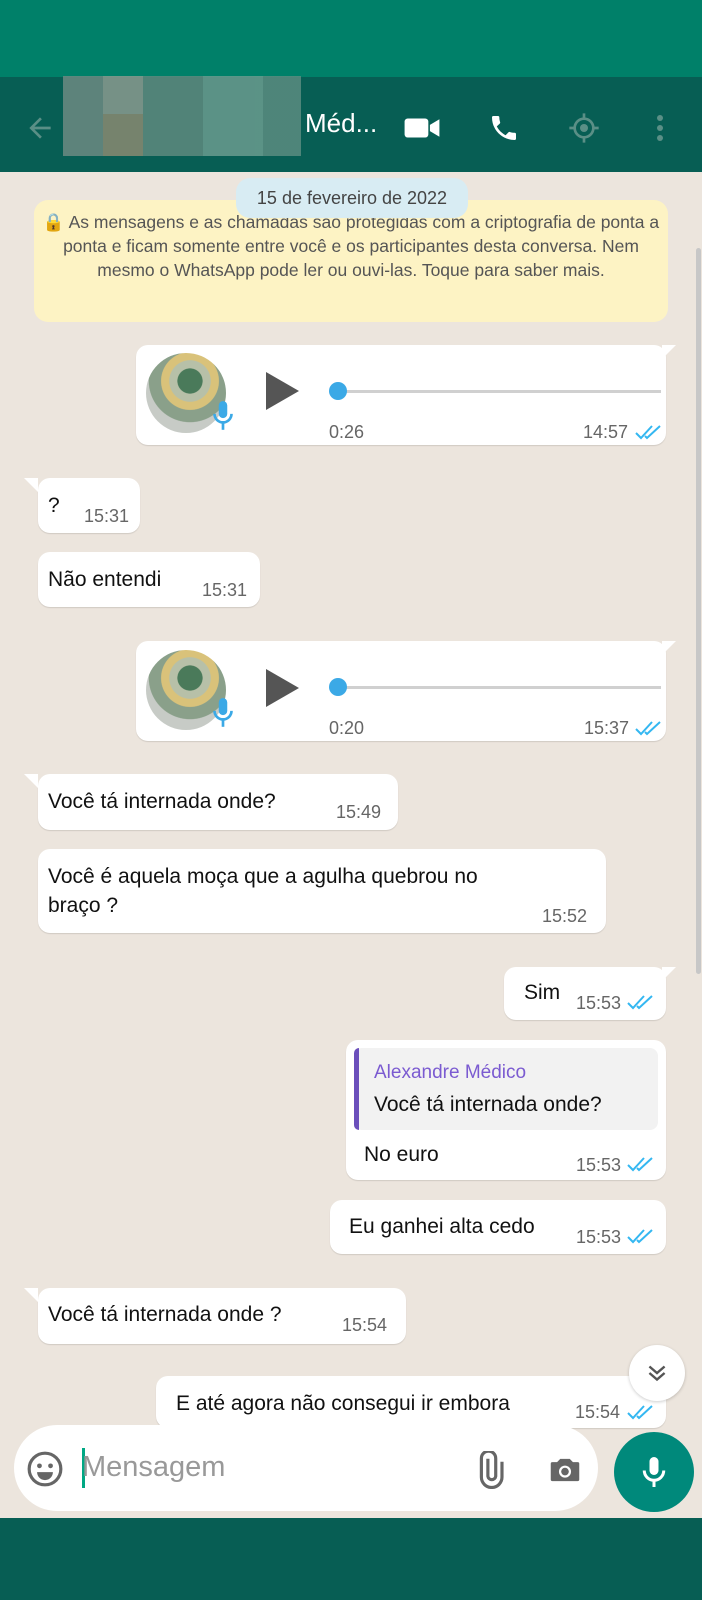  Describe the element at coordinates (606, 432) in the screenshot. I see `message-time: 14:57` at that location.